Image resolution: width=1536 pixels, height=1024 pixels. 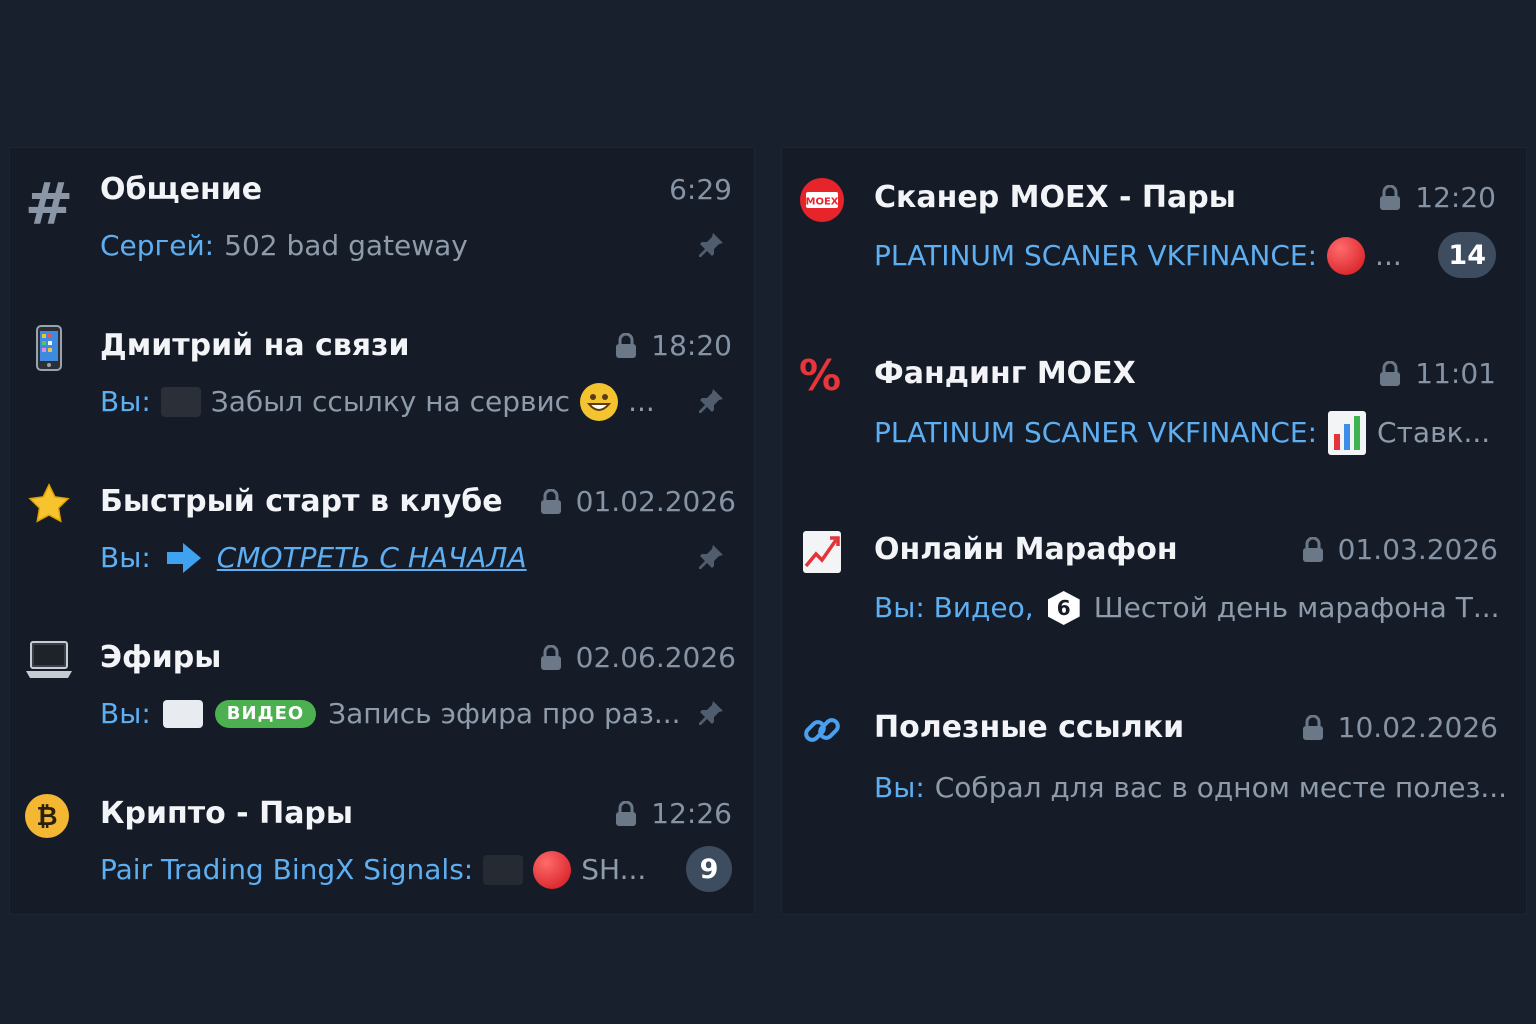 I want to click on moex-logo-icon: MOEX, so click(x=822, y=200).